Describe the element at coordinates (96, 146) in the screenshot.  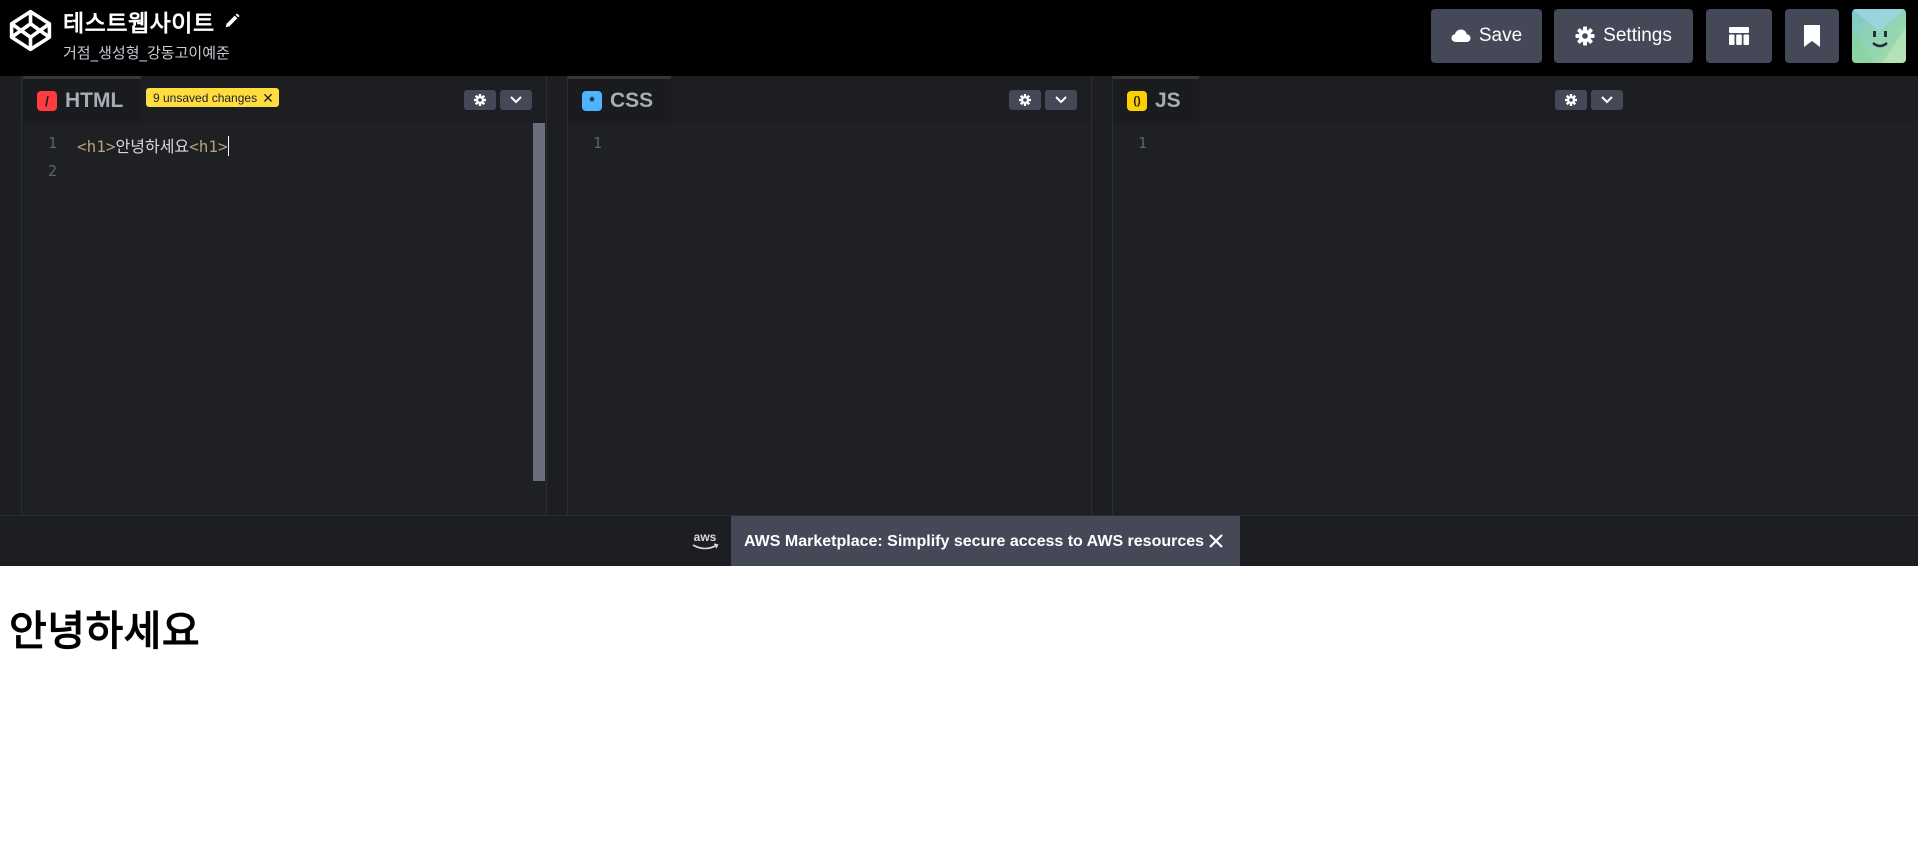
I see `code-open-tag: <h1>` at that location.